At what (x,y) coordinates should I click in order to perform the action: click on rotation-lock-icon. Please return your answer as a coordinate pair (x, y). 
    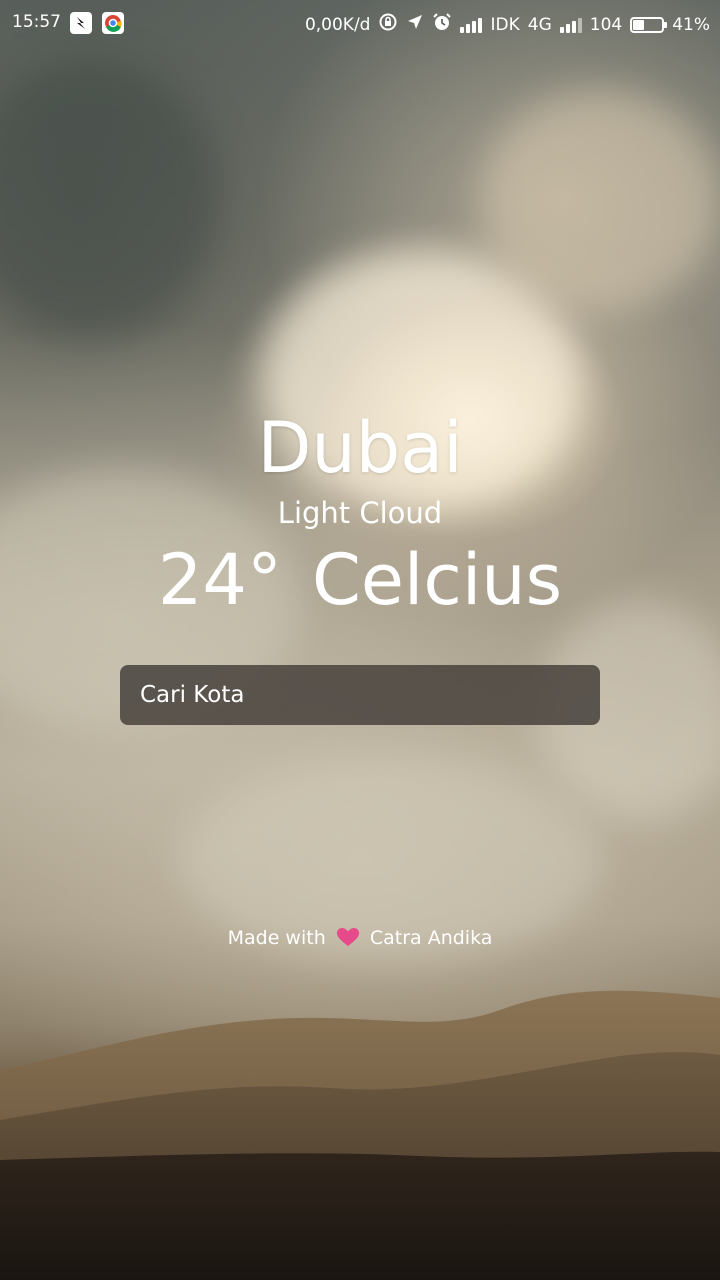
    Looking at the image, I should click on (388, 24).